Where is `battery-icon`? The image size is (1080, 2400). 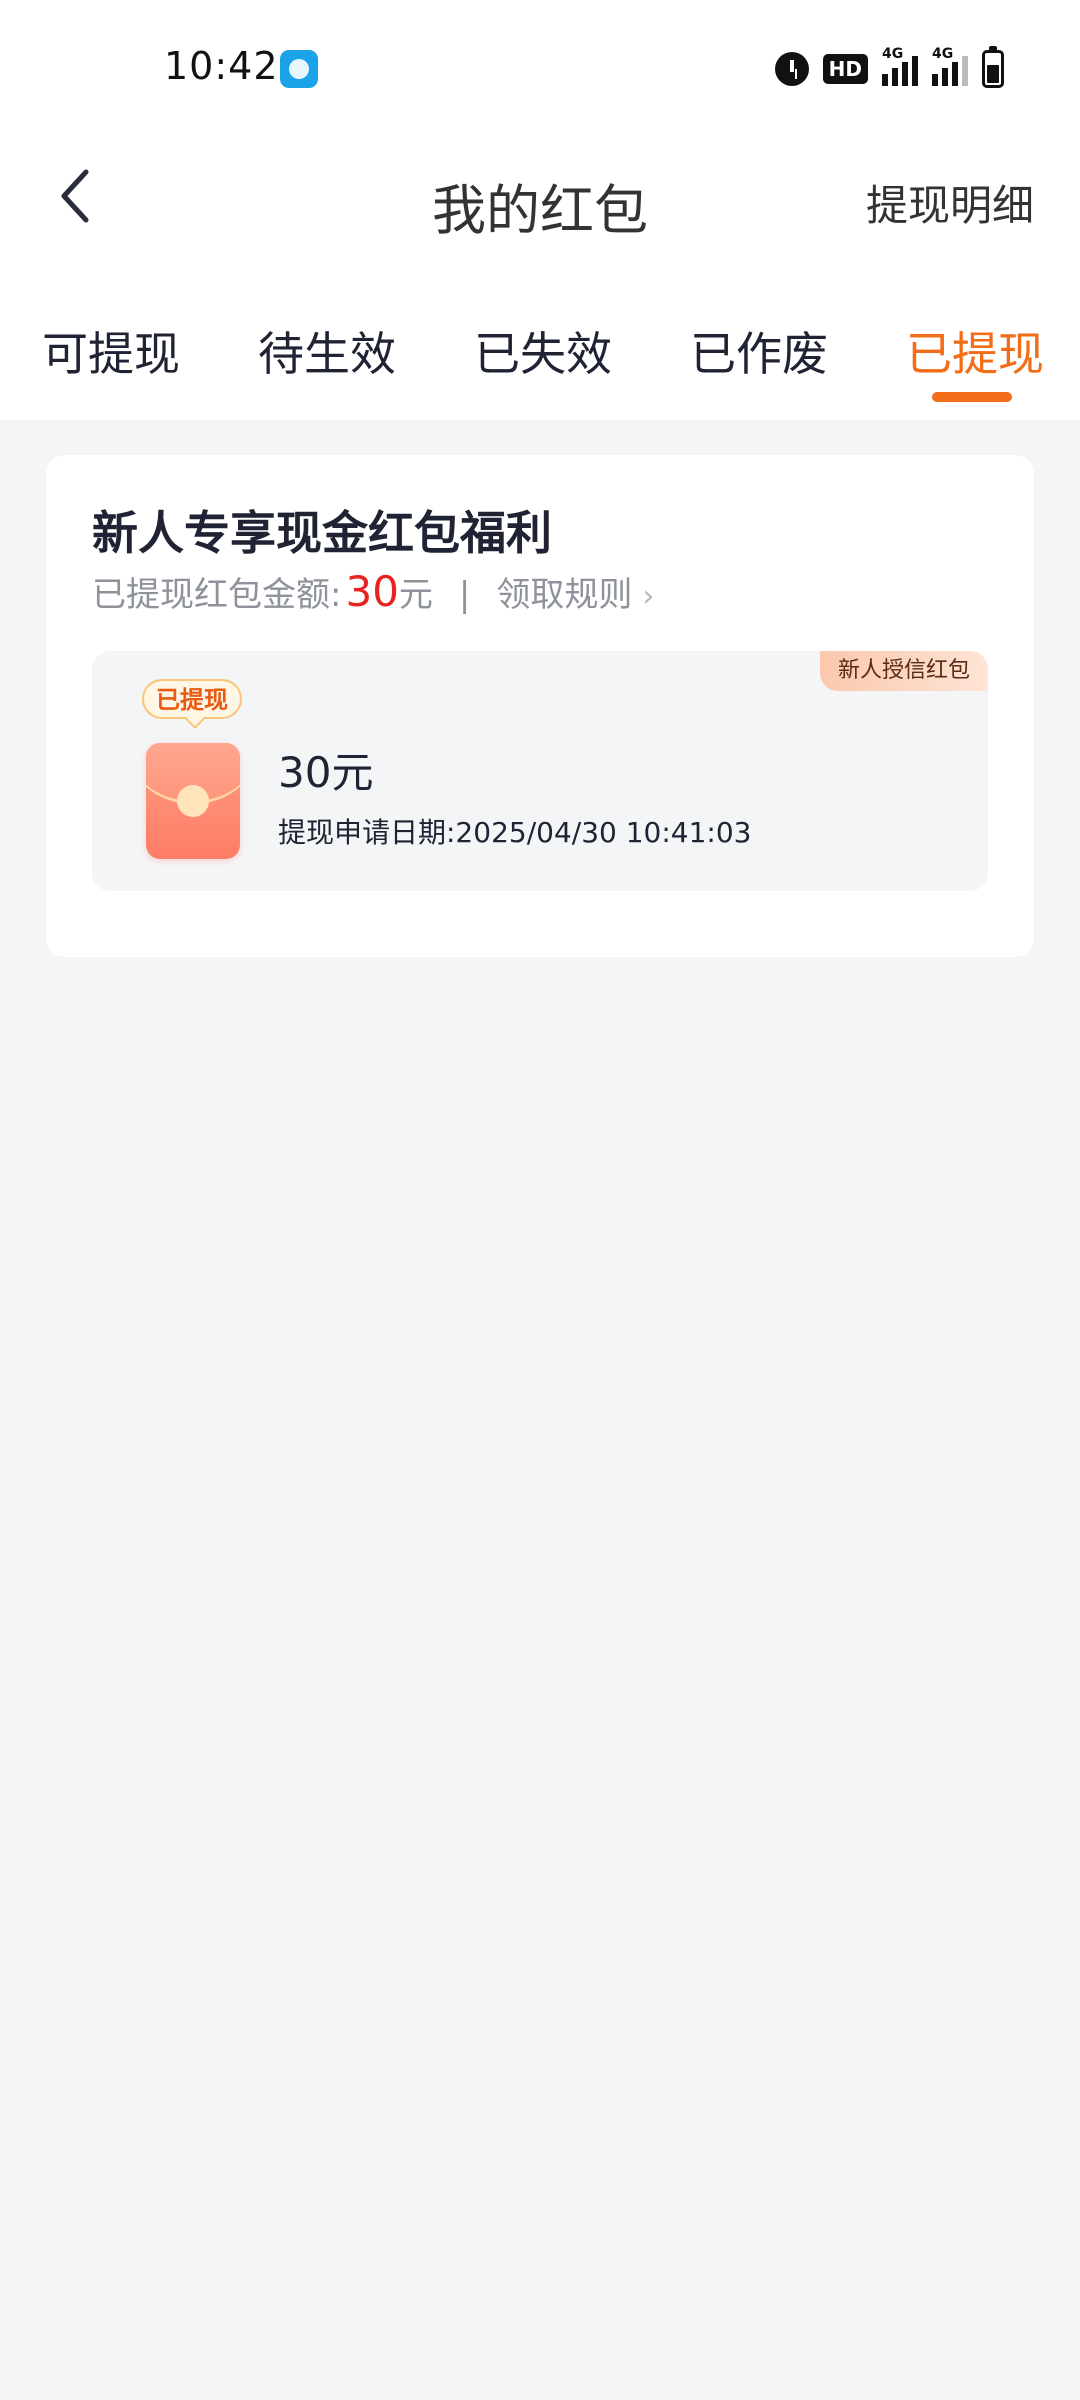
battery-icon is located at coordinates (993, 67).